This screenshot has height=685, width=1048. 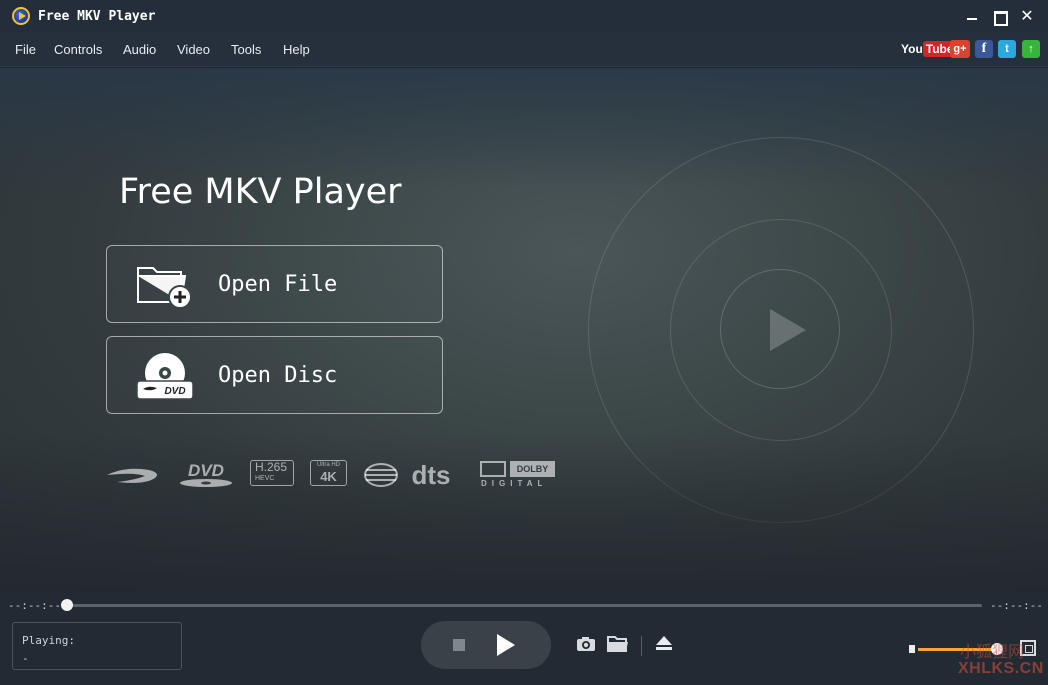 What do you see at coordinates (972, 16) in the screenshot?
I see `minimize-button` at bounding box center [972, 16].